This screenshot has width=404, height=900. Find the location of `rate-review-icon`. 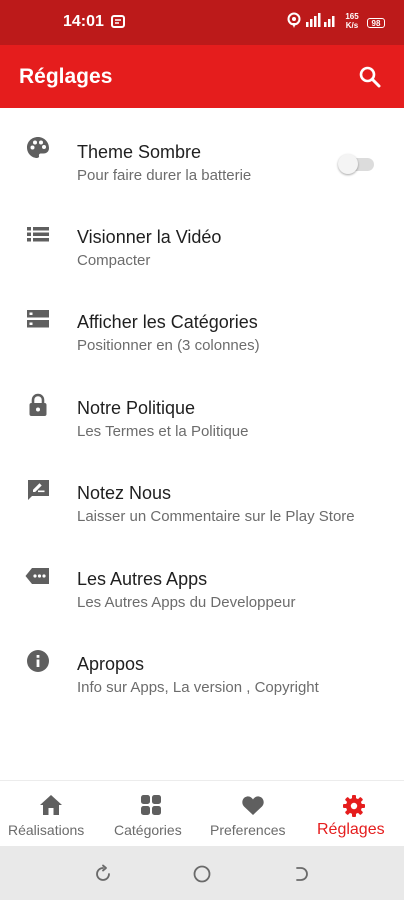

rate-review-icon is located at coordinates (38, 490).